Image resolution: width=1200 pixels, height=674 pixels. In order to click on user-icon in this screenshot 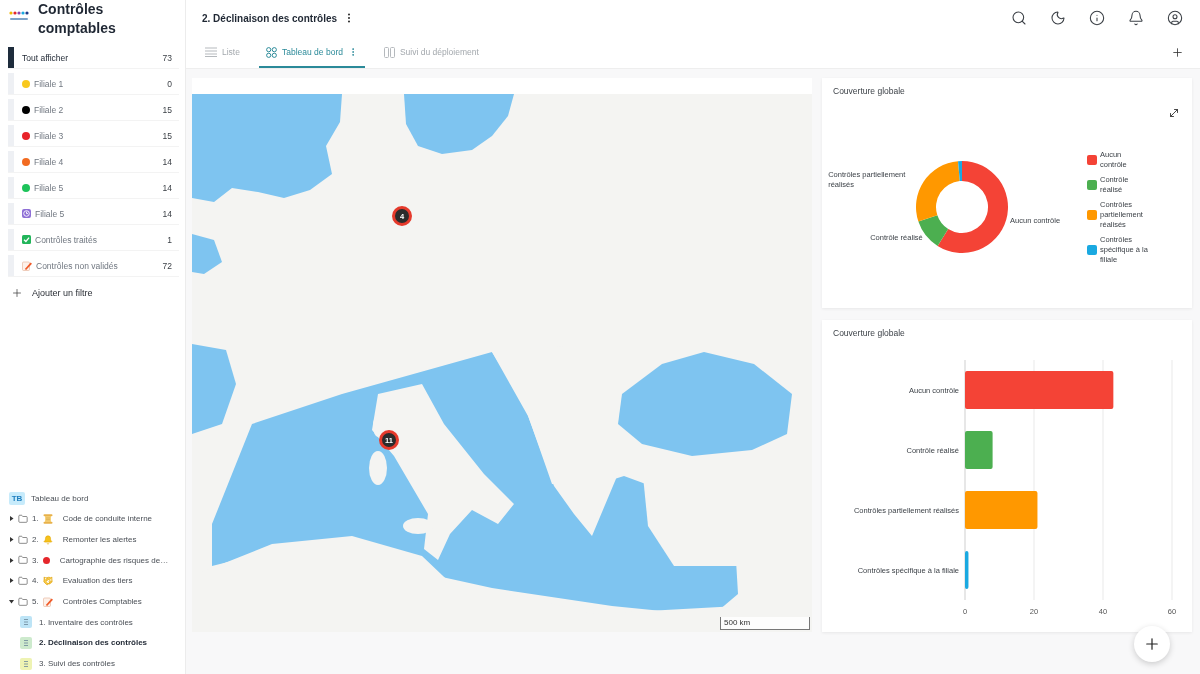, I will do `click(1175, 18)`.